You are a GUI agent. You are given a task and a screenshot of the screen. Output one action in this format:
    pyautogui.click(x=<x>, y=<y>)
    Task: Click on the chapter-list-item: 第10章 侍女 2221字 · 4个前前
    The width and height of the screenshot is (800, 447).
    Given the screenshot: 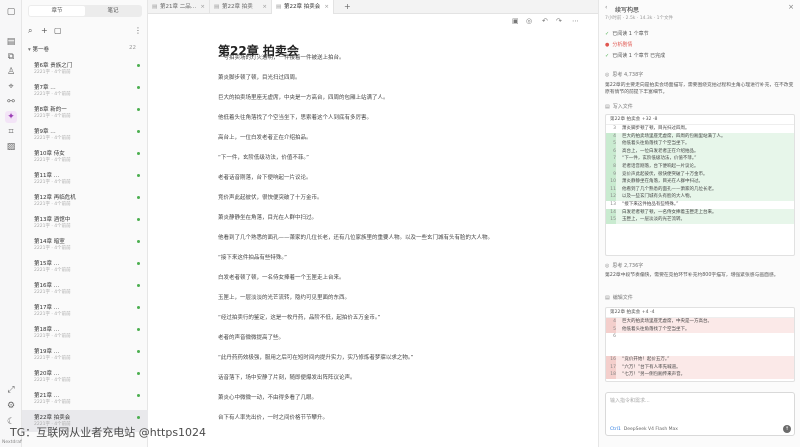 What is the action you would take?
    pyautogui.click(x=85, y=157)
    